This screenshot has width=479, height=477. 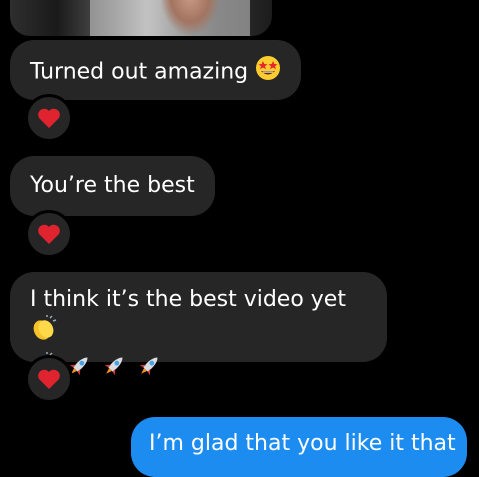 I want to click on message-text: I think it’s the best video yet, so click(x=188, y=299).